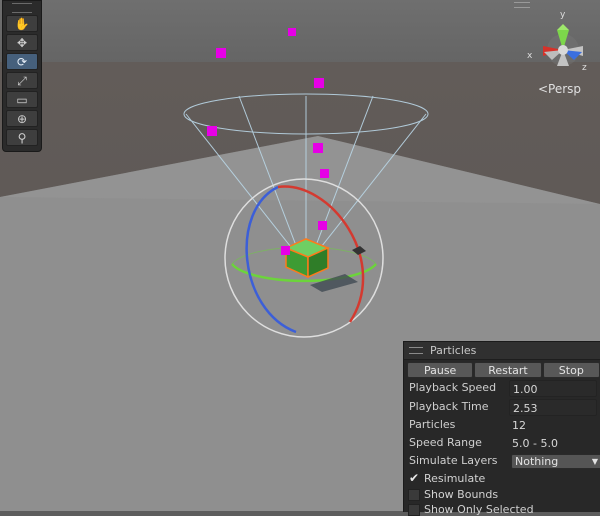 The width and height of the screenshot is (600, 516). Describe the element at coordinates (414, 510) in the screenshot. I see `show-only-selected-checkbox` at that location.